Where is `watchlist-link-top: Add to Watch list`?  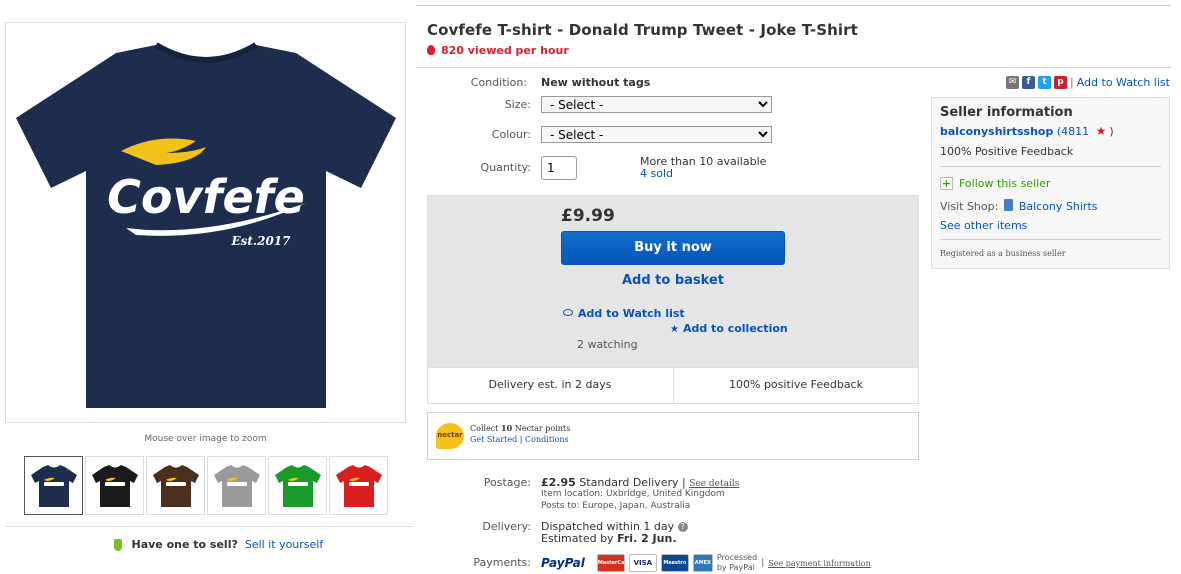 watchlist-link-top: Add to Watch list is located at coordinates (1123, 82).